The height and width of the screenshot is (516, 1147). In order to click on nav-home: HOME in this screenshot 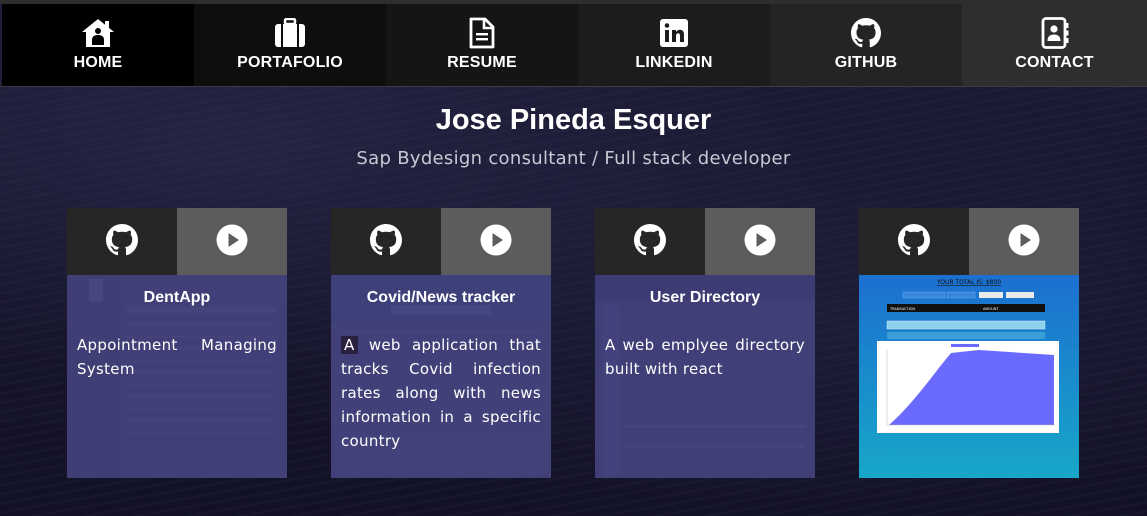, I will do `click(98, 45)`.